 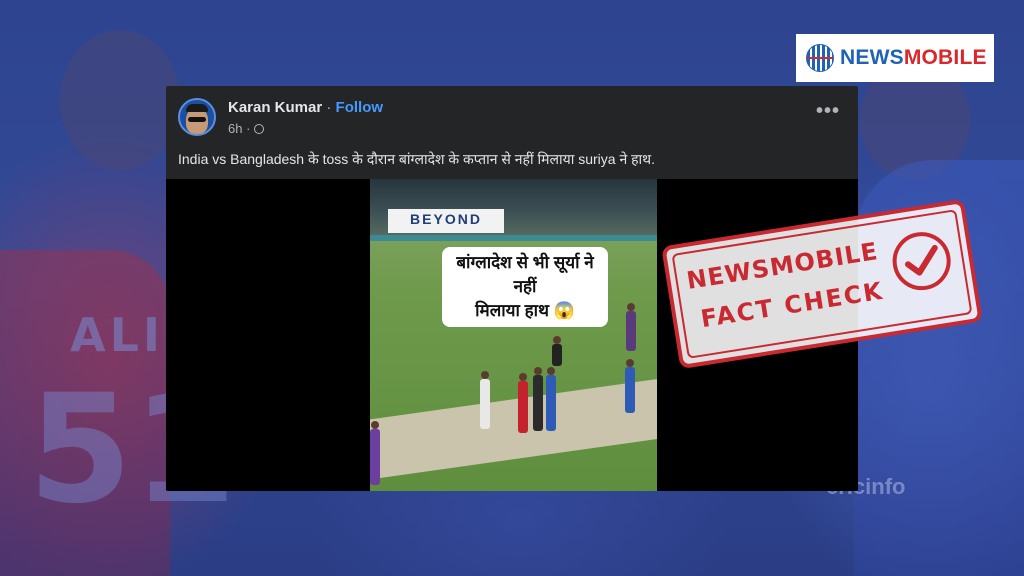 I want to click on logo-news: NEWS, so click(x=872, y=57).